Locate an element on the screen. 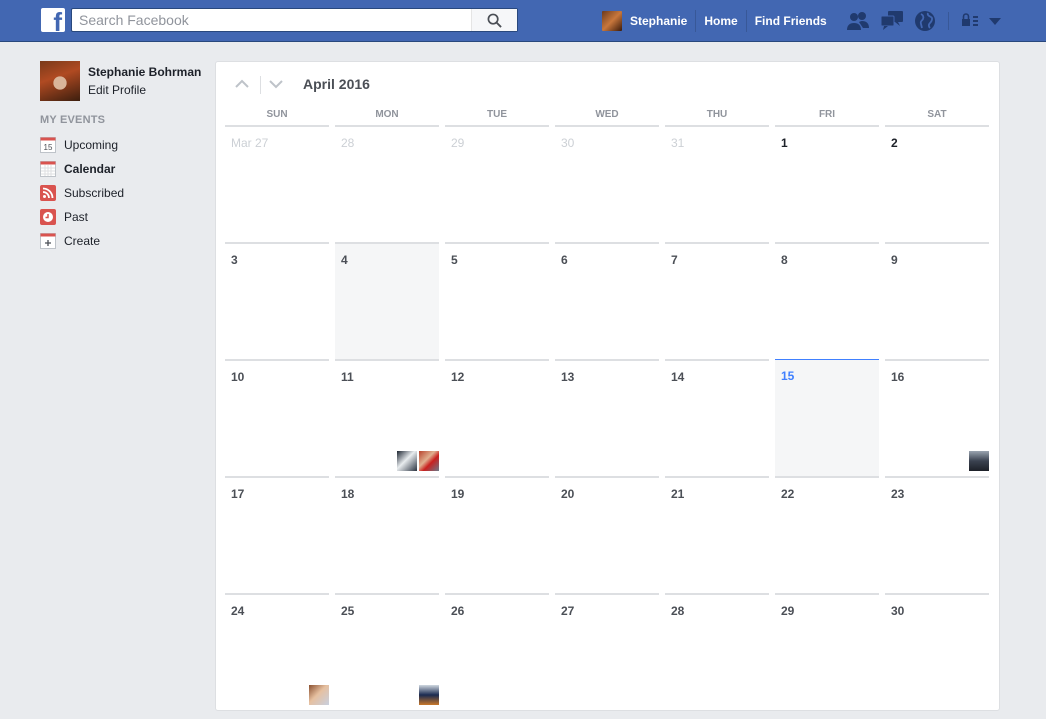 The image size is (1046, 719). messages-icon is located at coordinates (892, 21).